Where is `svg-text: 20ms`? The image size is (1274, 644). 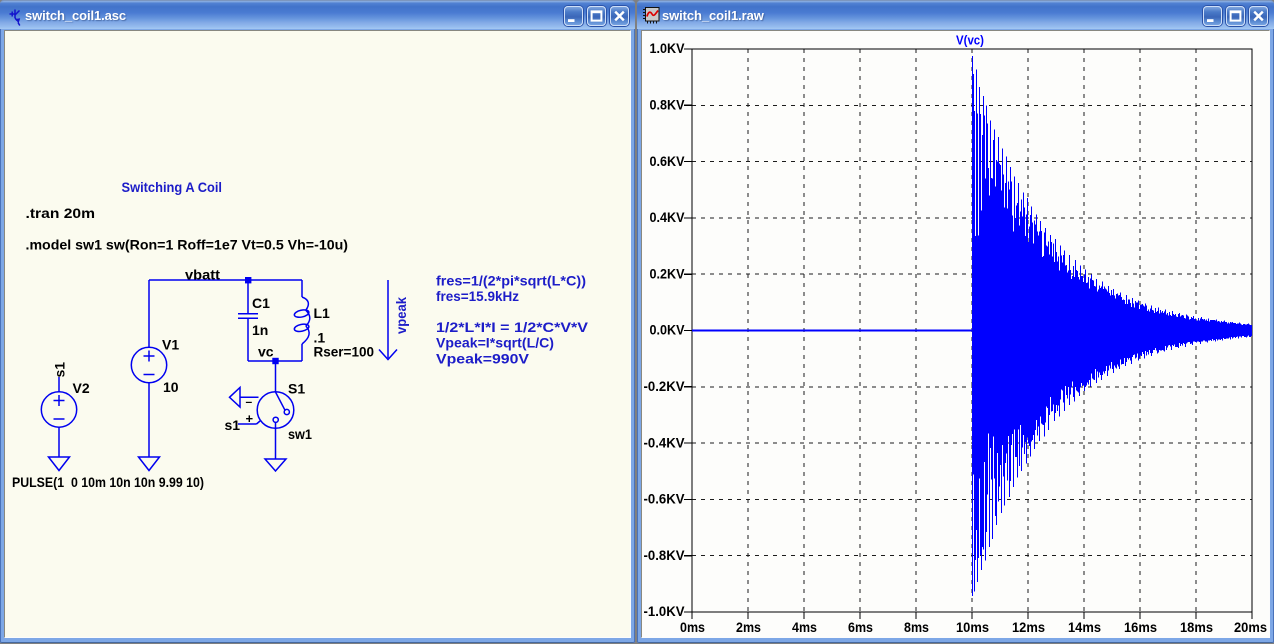 svg-text: 20ms is located at coordinates (1250, 627).